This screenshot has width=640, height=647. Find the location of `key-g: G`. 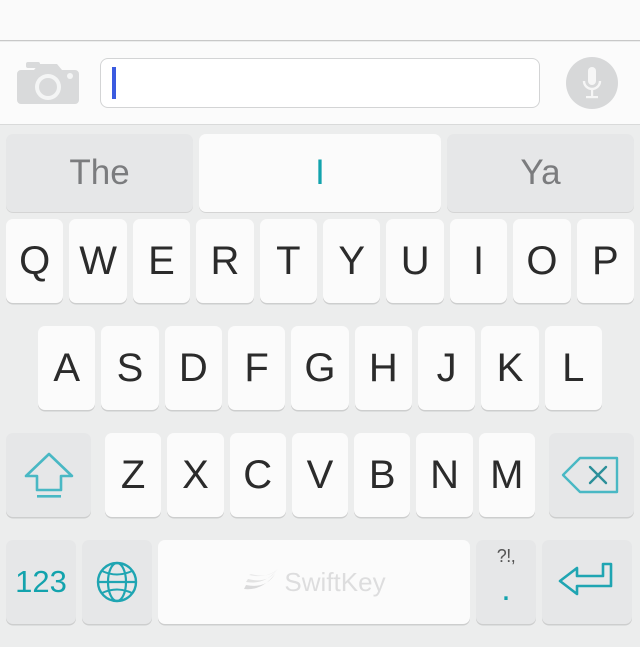

key-g: G is located at coordinates (320, 368).